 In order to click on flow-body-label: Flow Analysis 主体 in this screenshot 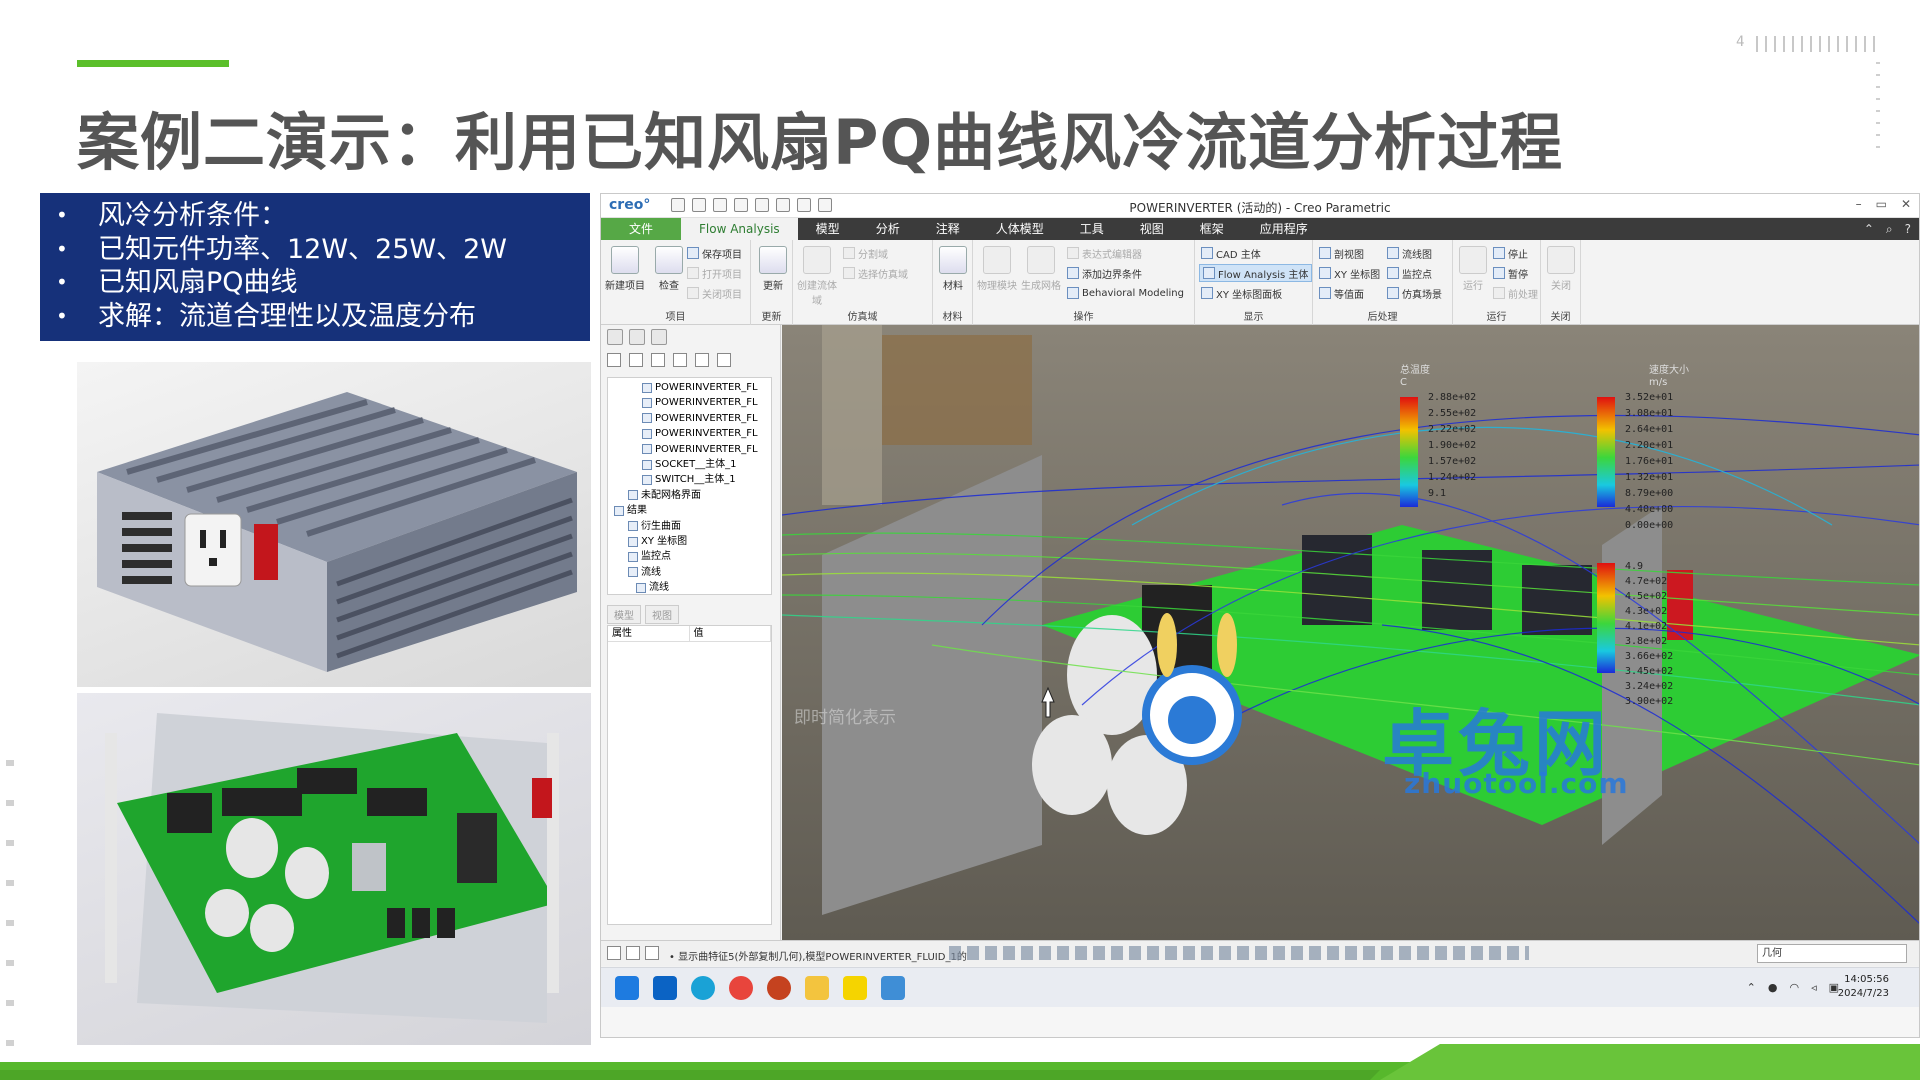, I will do `click(1263, 275)`.